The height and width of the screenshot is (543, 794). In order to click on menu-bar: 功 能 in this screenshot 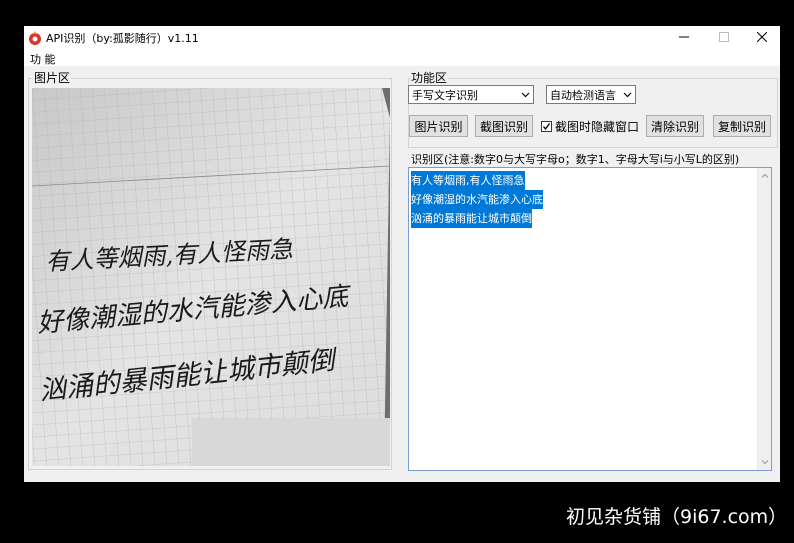, I will do `click(402, 57)`.